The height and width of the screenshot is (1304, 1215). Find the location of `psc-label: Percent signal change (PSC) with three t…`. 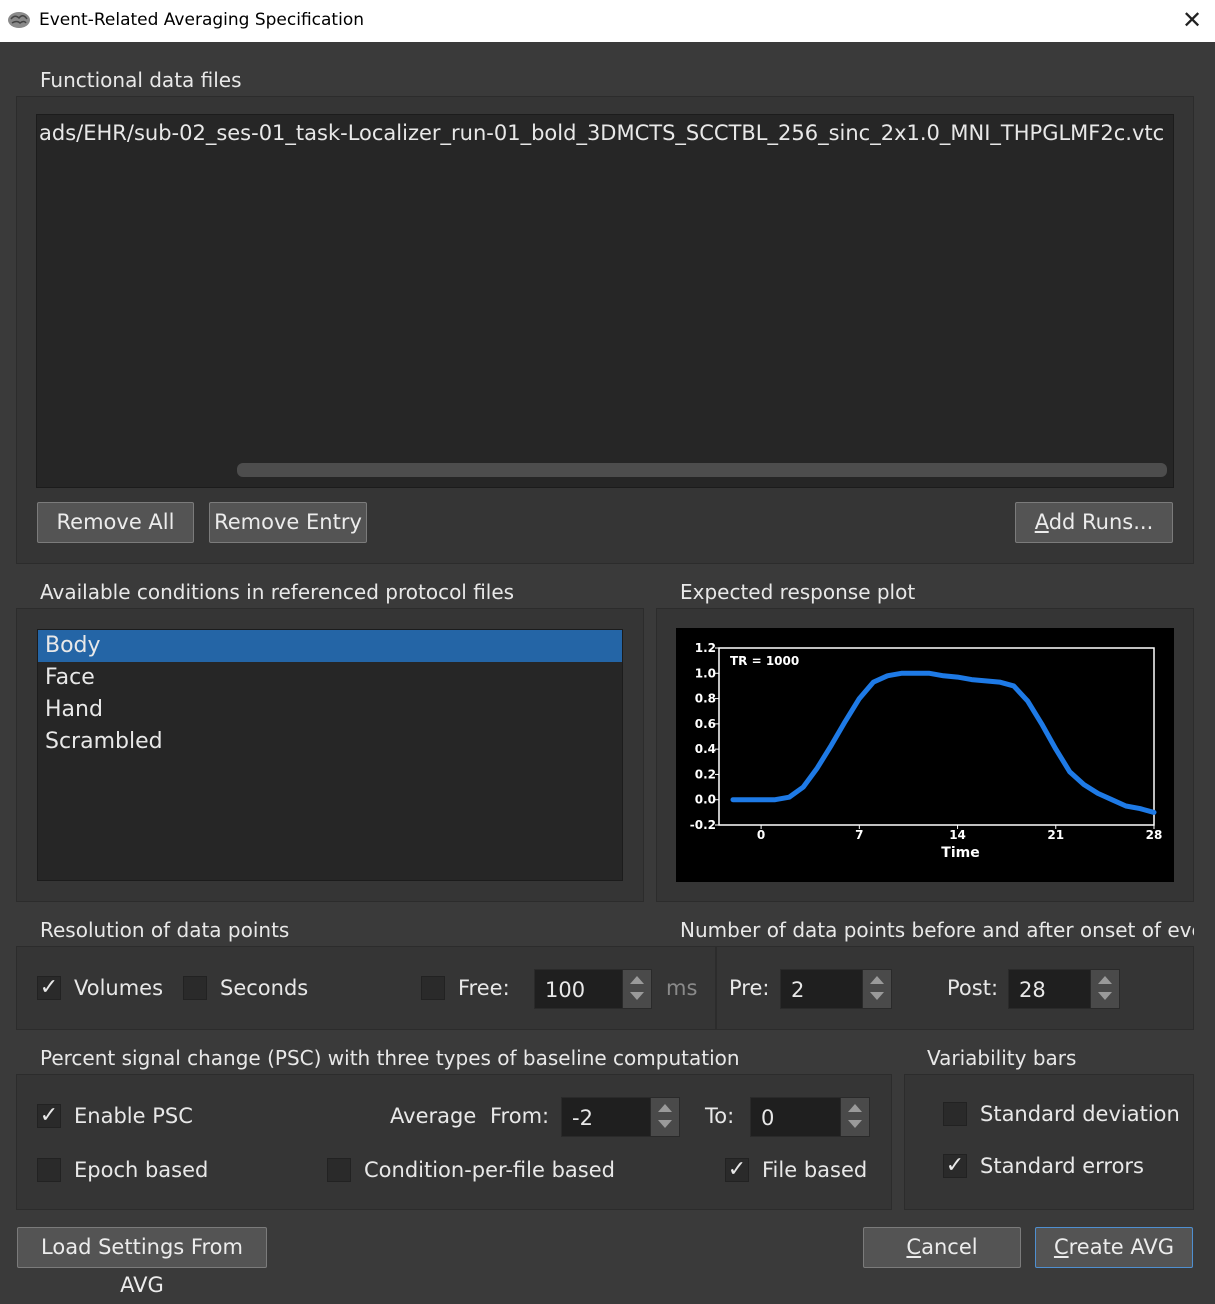

psc-label: Percent signal change (PSC) with three t… is located at coordinates (390, 1058).